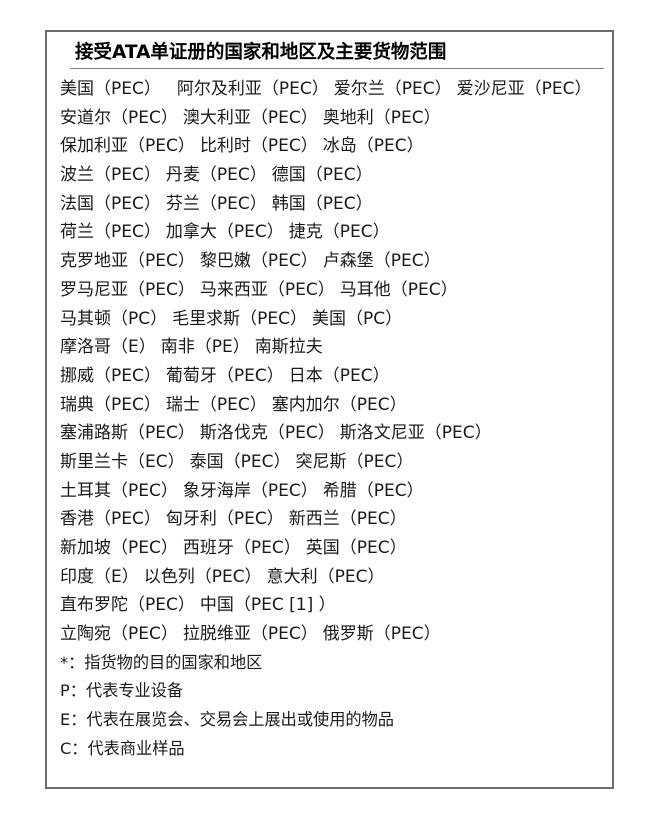 This screenshot has height=826, width=650. I want to click on country-entry: 瑞典（PEC）, so click(110, 405).